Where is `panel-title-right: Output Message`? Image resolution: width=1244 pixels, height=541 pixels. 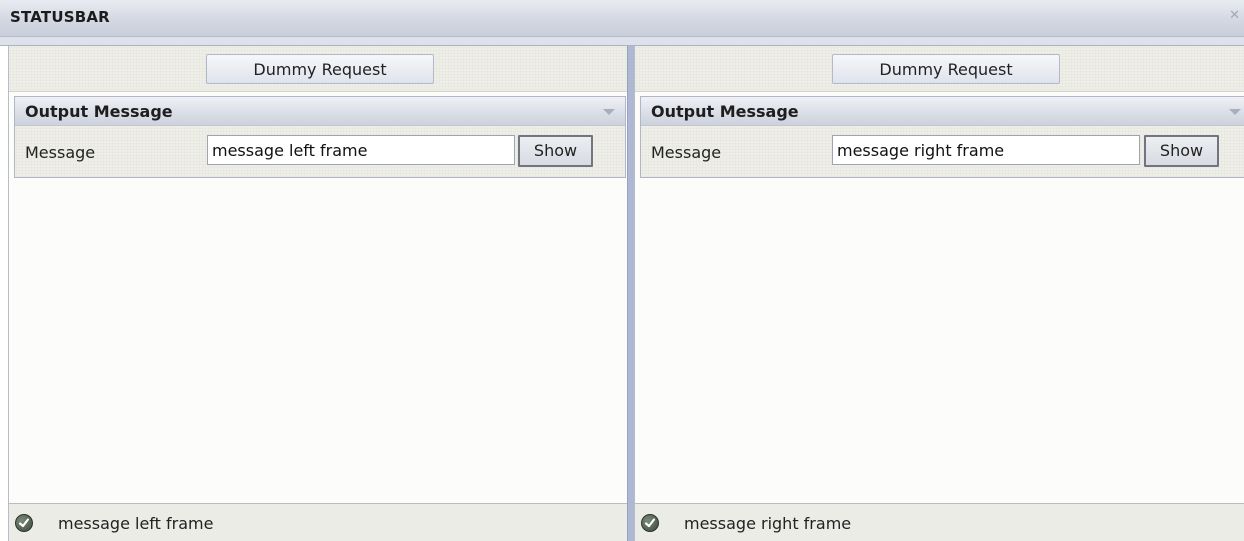 panel-title-right: Output Message is located at coordinates (725, 111).